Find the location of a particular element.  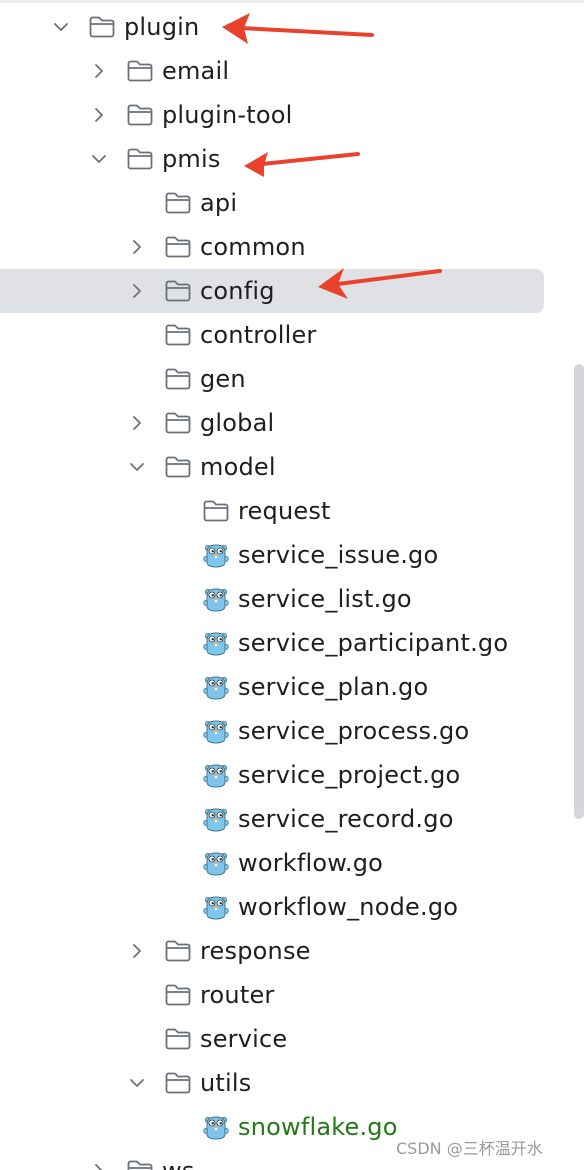

tree-node-service-project-go: service_project.go is located at coordinates (292, 775).